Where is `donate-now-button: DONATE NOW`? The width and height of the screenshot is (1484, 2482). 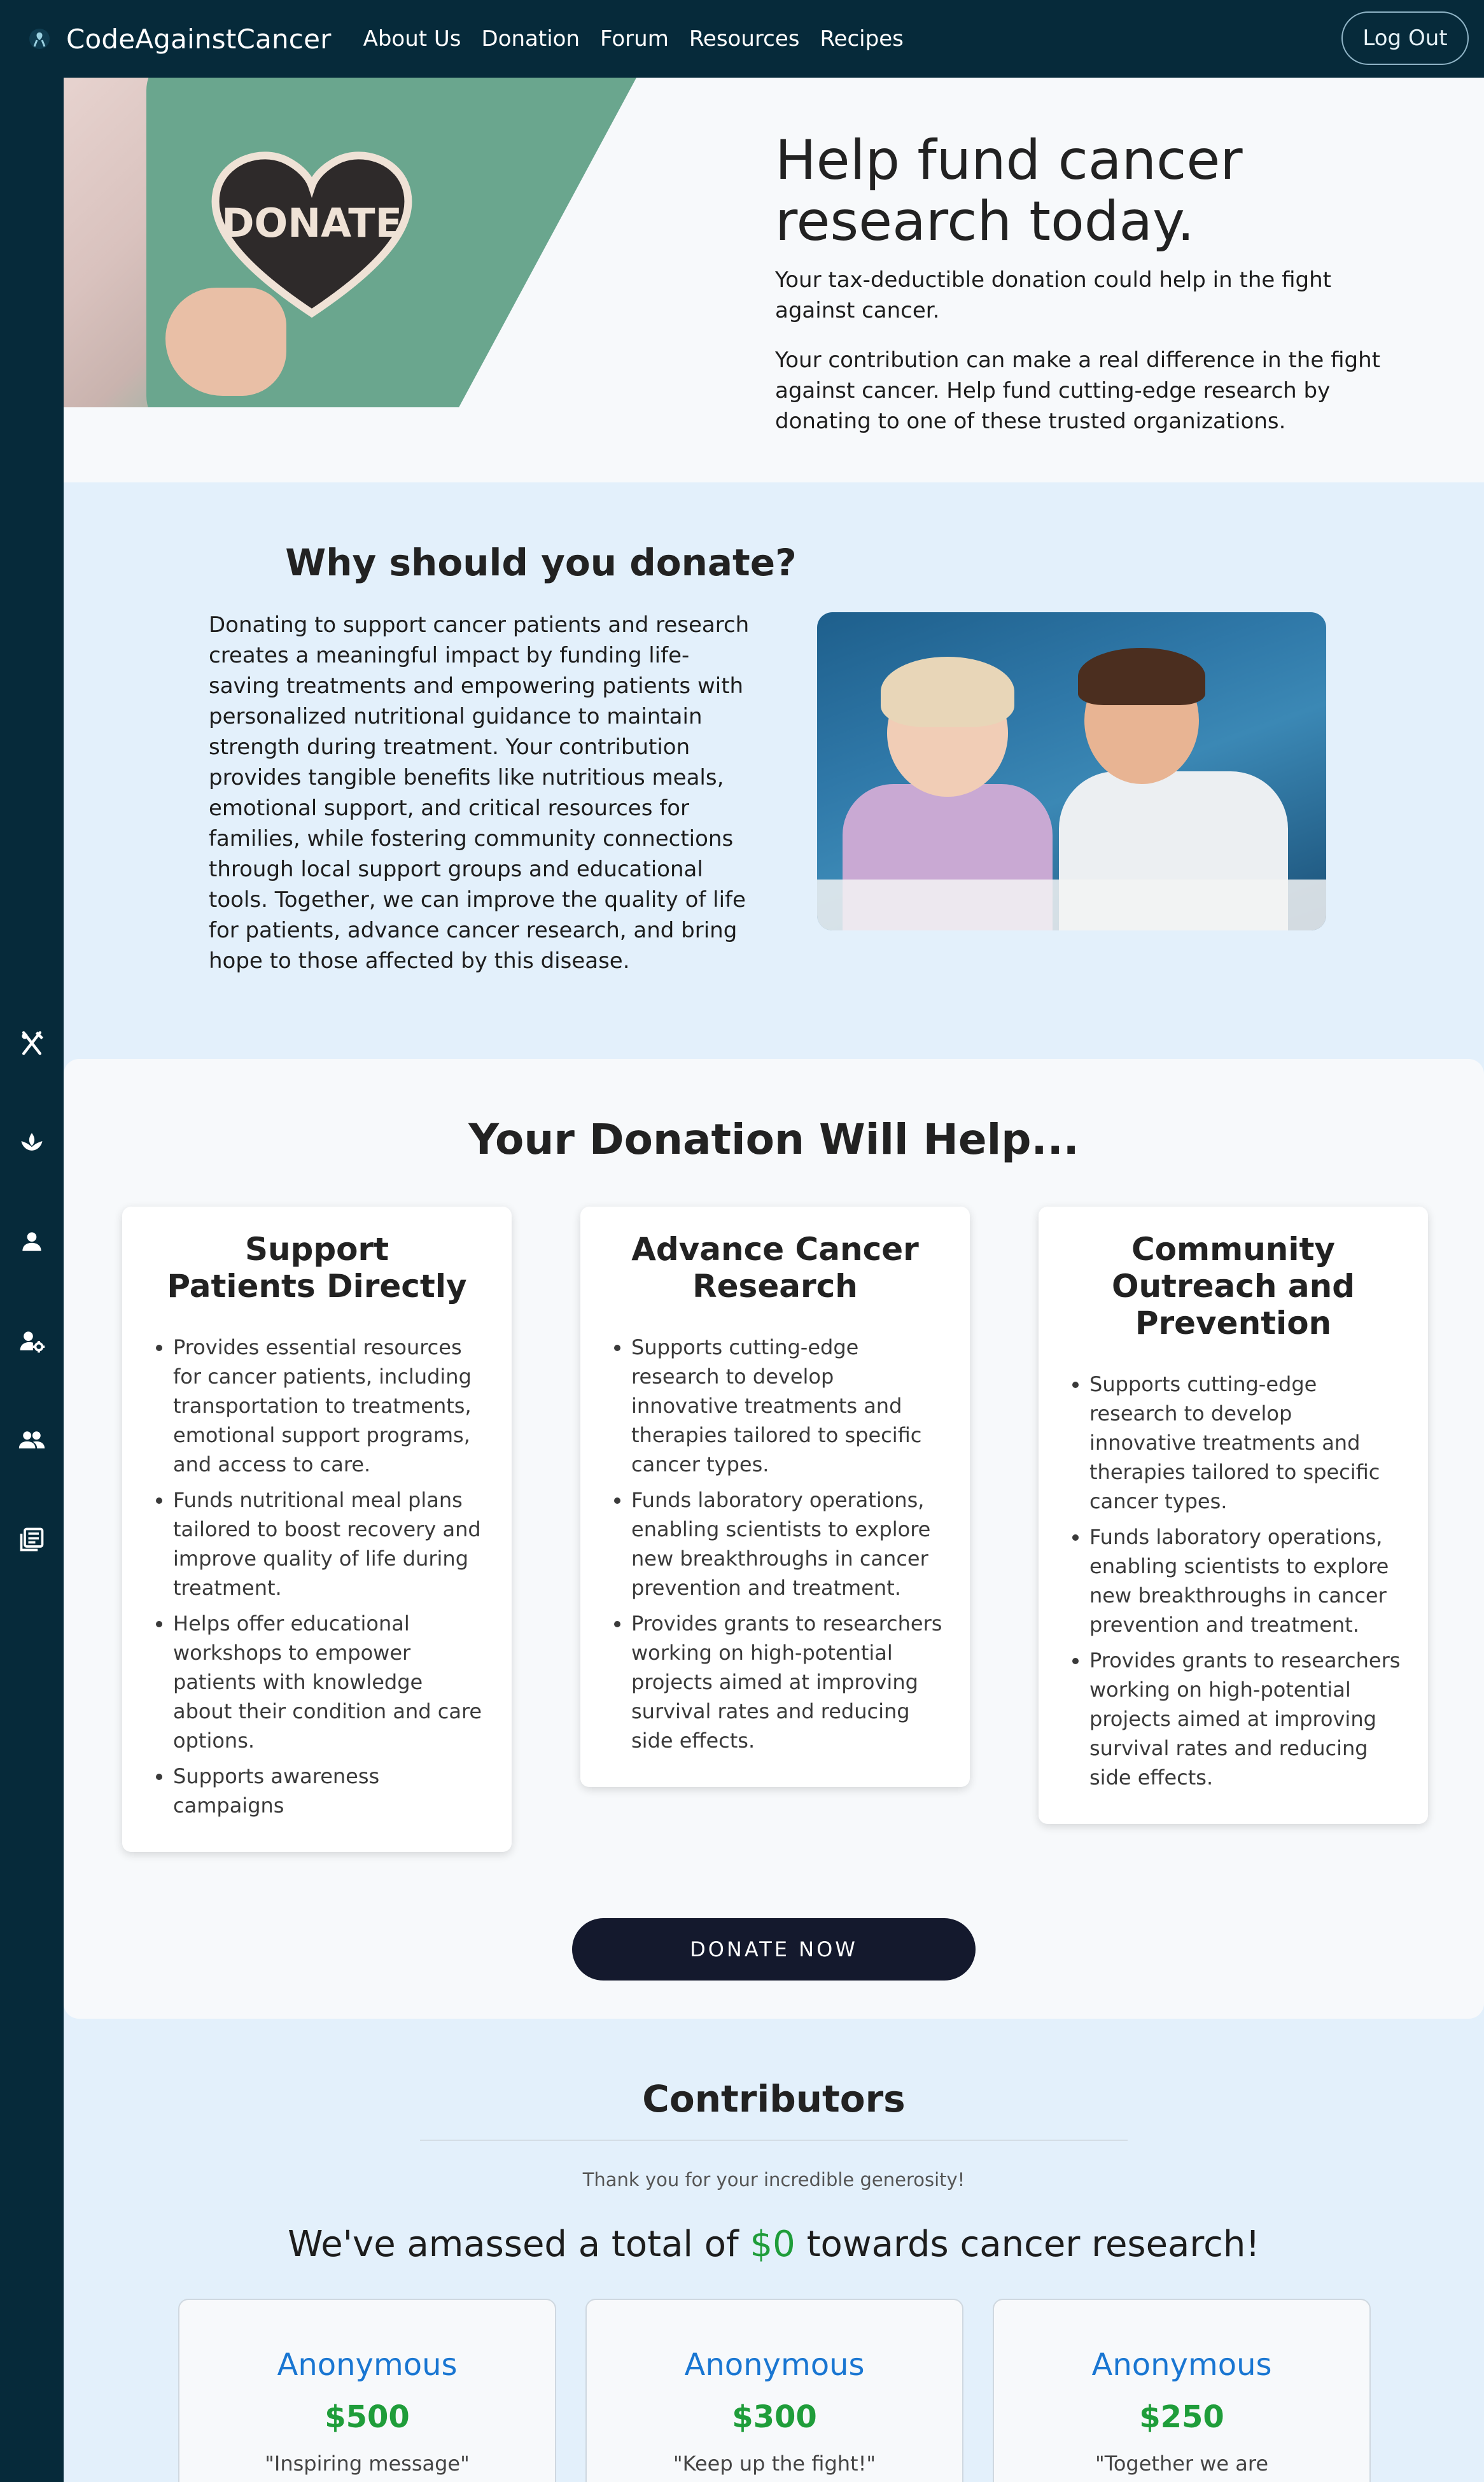
donate-now-button: DONATE NOW is located at coordinates (774, 1949).